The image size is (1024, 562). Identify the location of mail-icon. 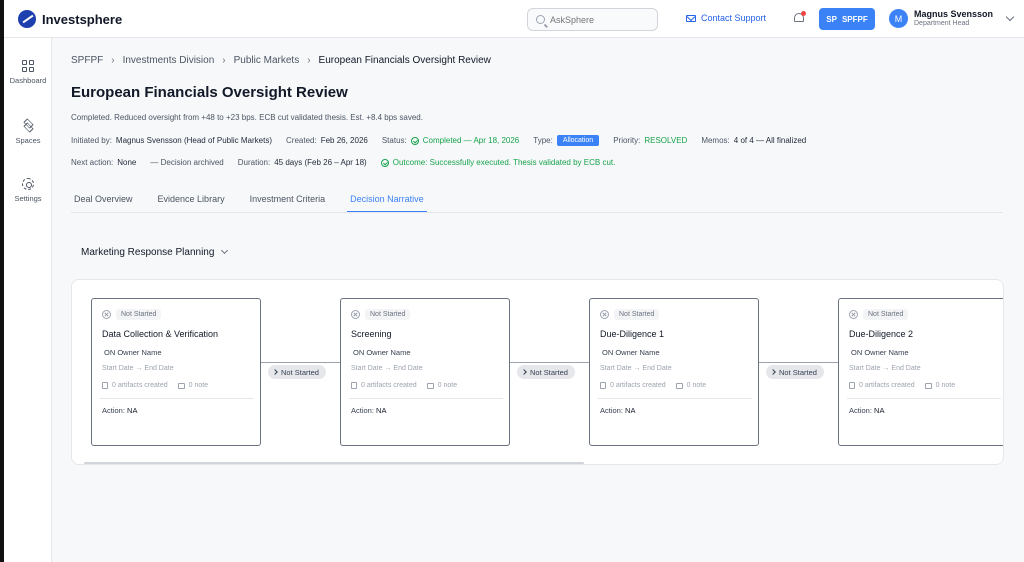
(691, 18).